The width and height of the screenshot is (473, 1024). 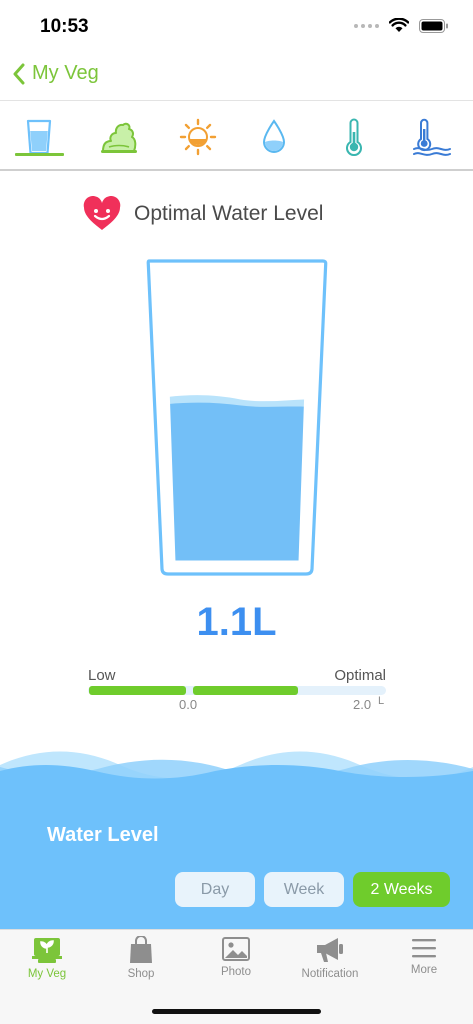 What do you see at coordinates (236, 135) in the screenshot?
I see `sensor-tab-strip` at bounding box center [236, 135].